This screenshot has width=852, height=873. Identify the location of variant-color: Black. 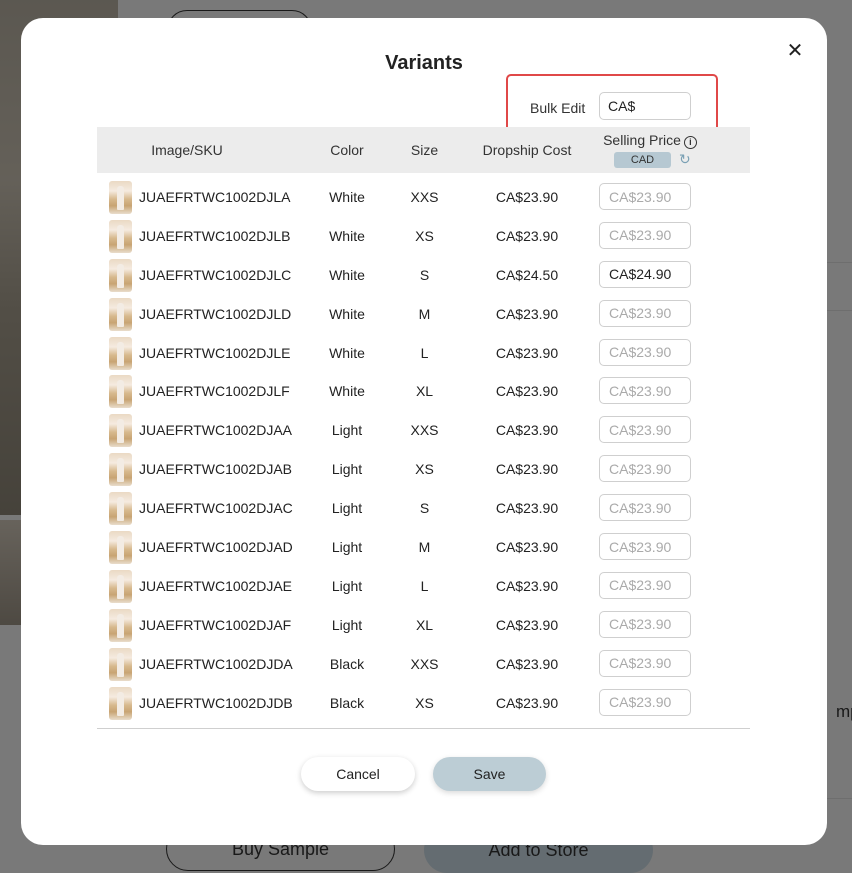
(347, 663).